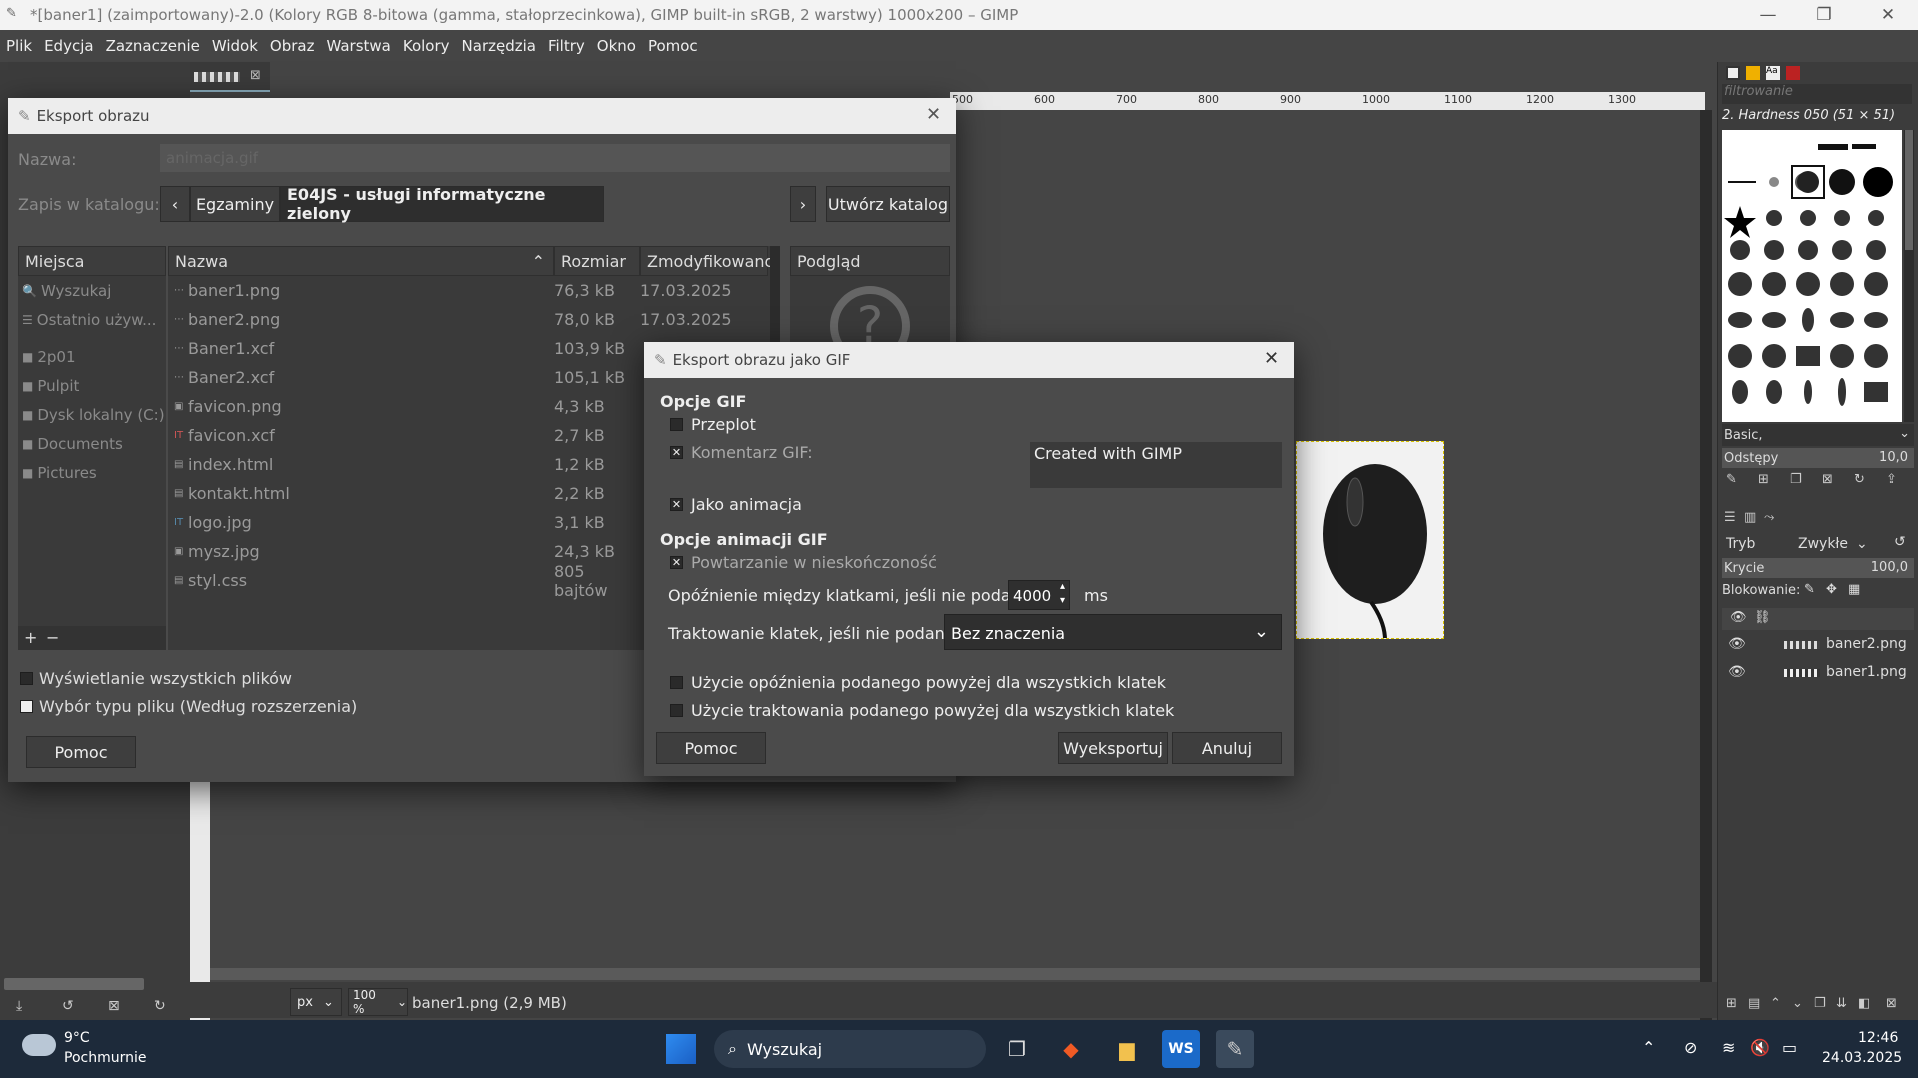  Describe the element at coordinates (1796, 479) in the screenshot. I see `duplicate-brush-icon: ❐` at that location.